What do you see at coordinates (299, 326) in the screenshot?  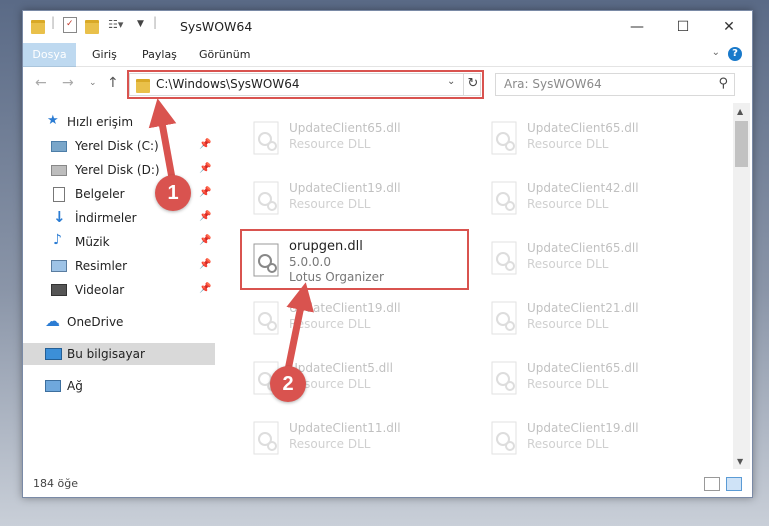 I see `step-2-arrow` at bounding box center [299, 326].